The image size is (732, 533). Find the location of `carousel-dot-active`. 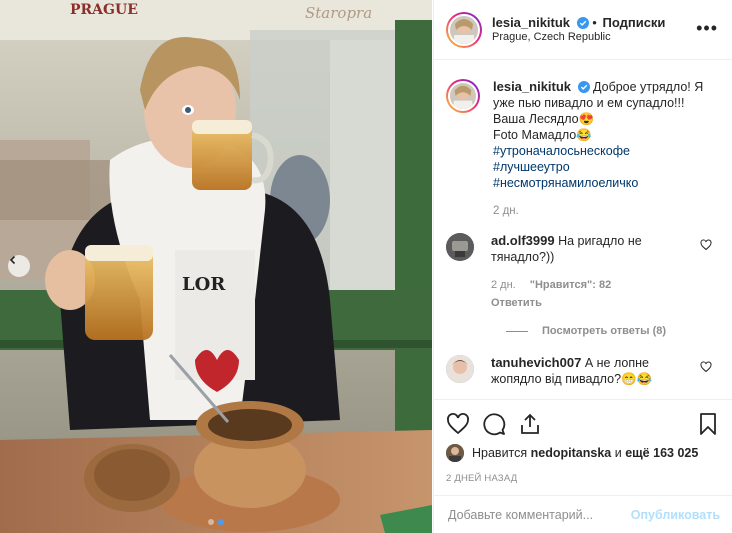

carousel-dot-active is located at coordinates (221, 522).